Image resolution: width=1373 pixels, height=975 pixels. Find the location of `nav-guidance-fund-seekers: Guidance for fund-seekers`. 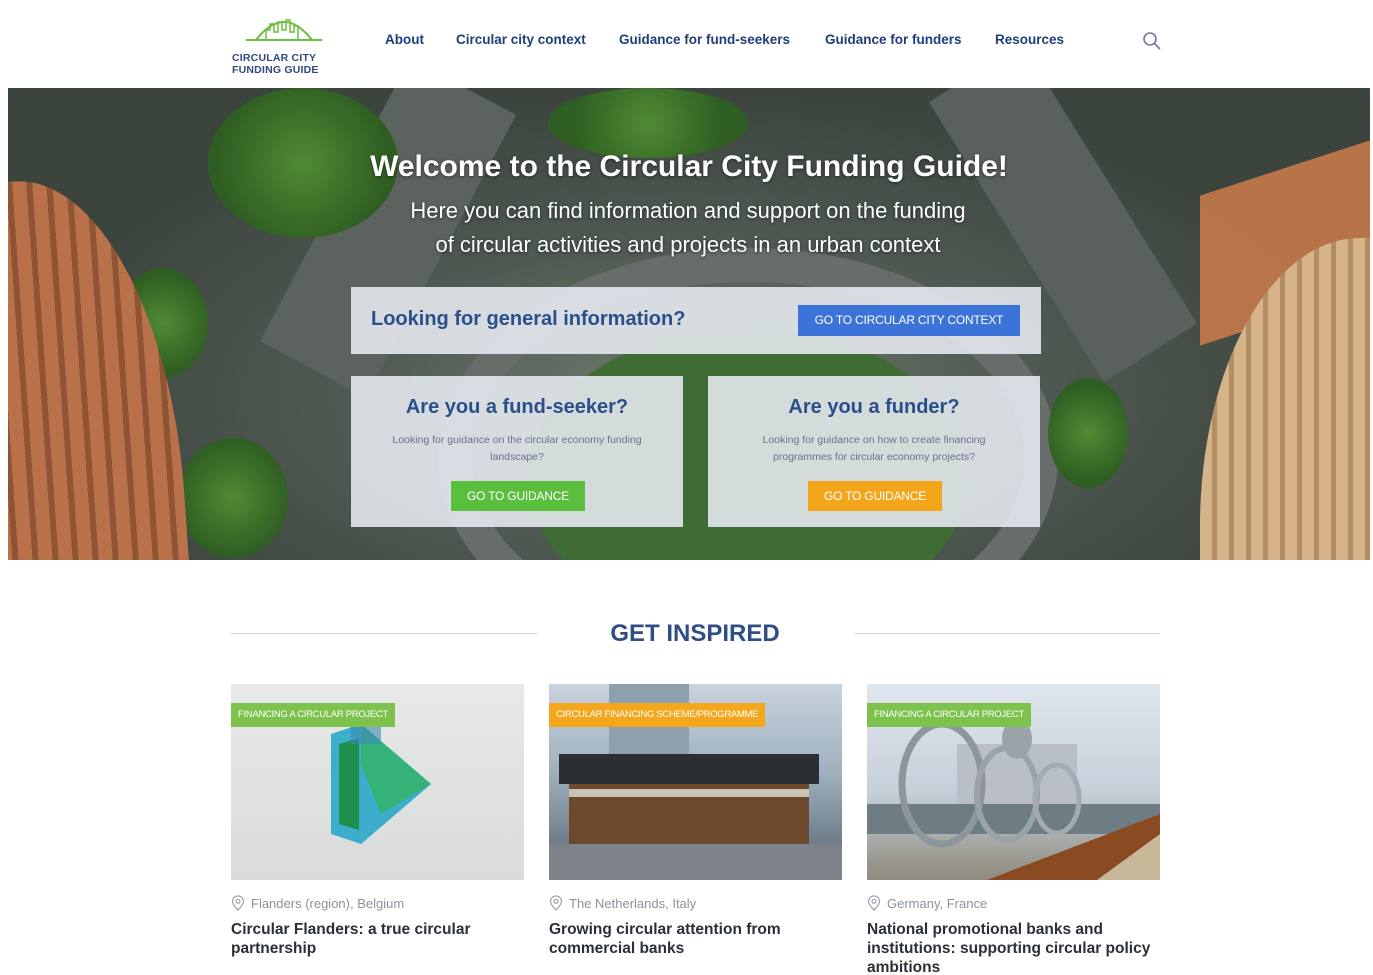

nav-guidance-fund-seekers: Guidance for fund-seekers is located at coordinates (704, 39).